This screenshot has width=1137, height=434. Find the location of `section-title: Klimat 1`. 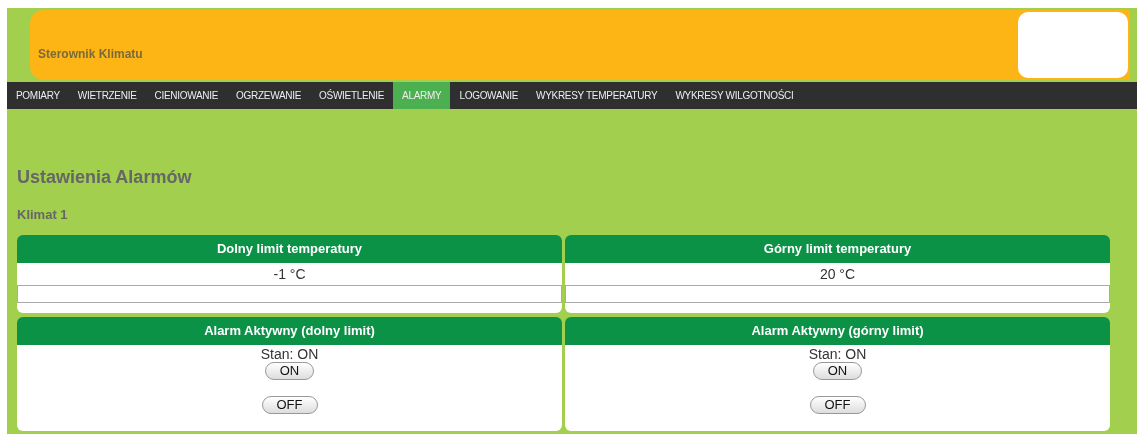

section-title: Klimat 1 is located at coordinates (43, 215).